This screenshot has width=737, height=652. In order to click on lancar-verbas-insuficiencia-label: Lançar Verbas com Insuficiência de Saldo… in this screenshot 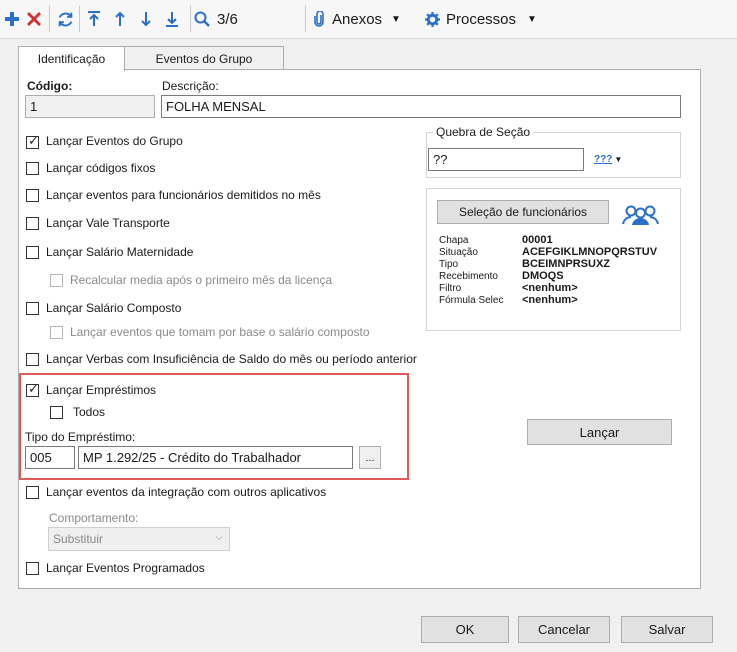, I will do `click(231, 359)`.